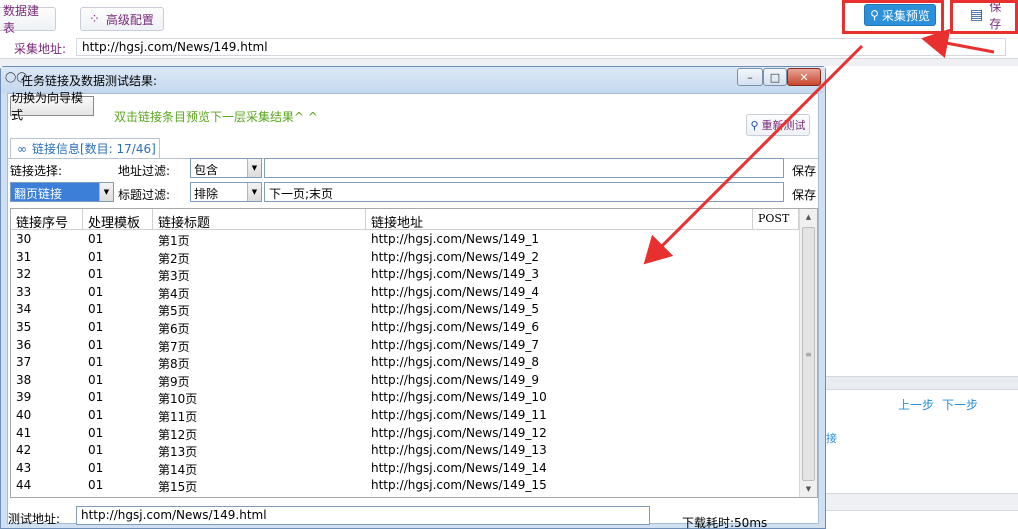  What do you see at coordinates (808, 489) in the screenshot?
I see `scroll-down-icon: ▼` at bounding box center [808, 489].